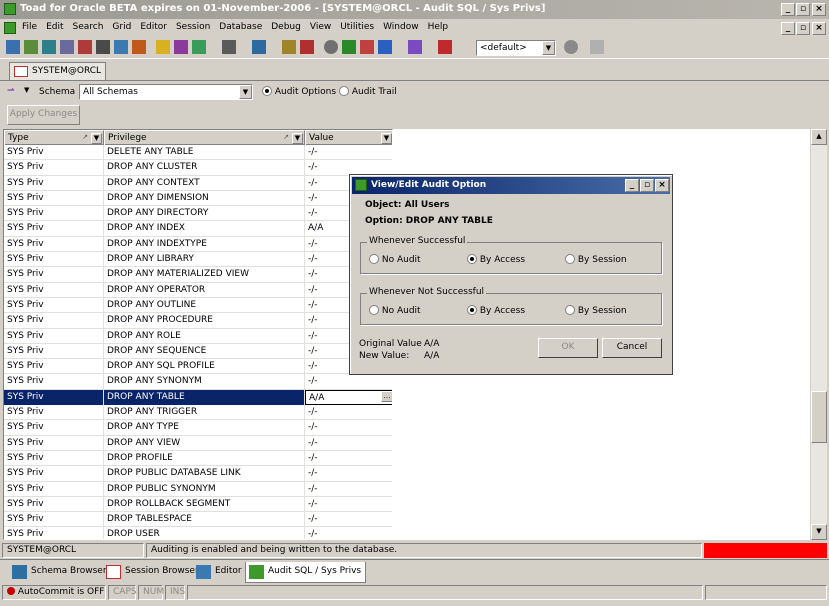 This screenshot has width=829, height=606. I want to click on upload-icon, so click(367, 47).